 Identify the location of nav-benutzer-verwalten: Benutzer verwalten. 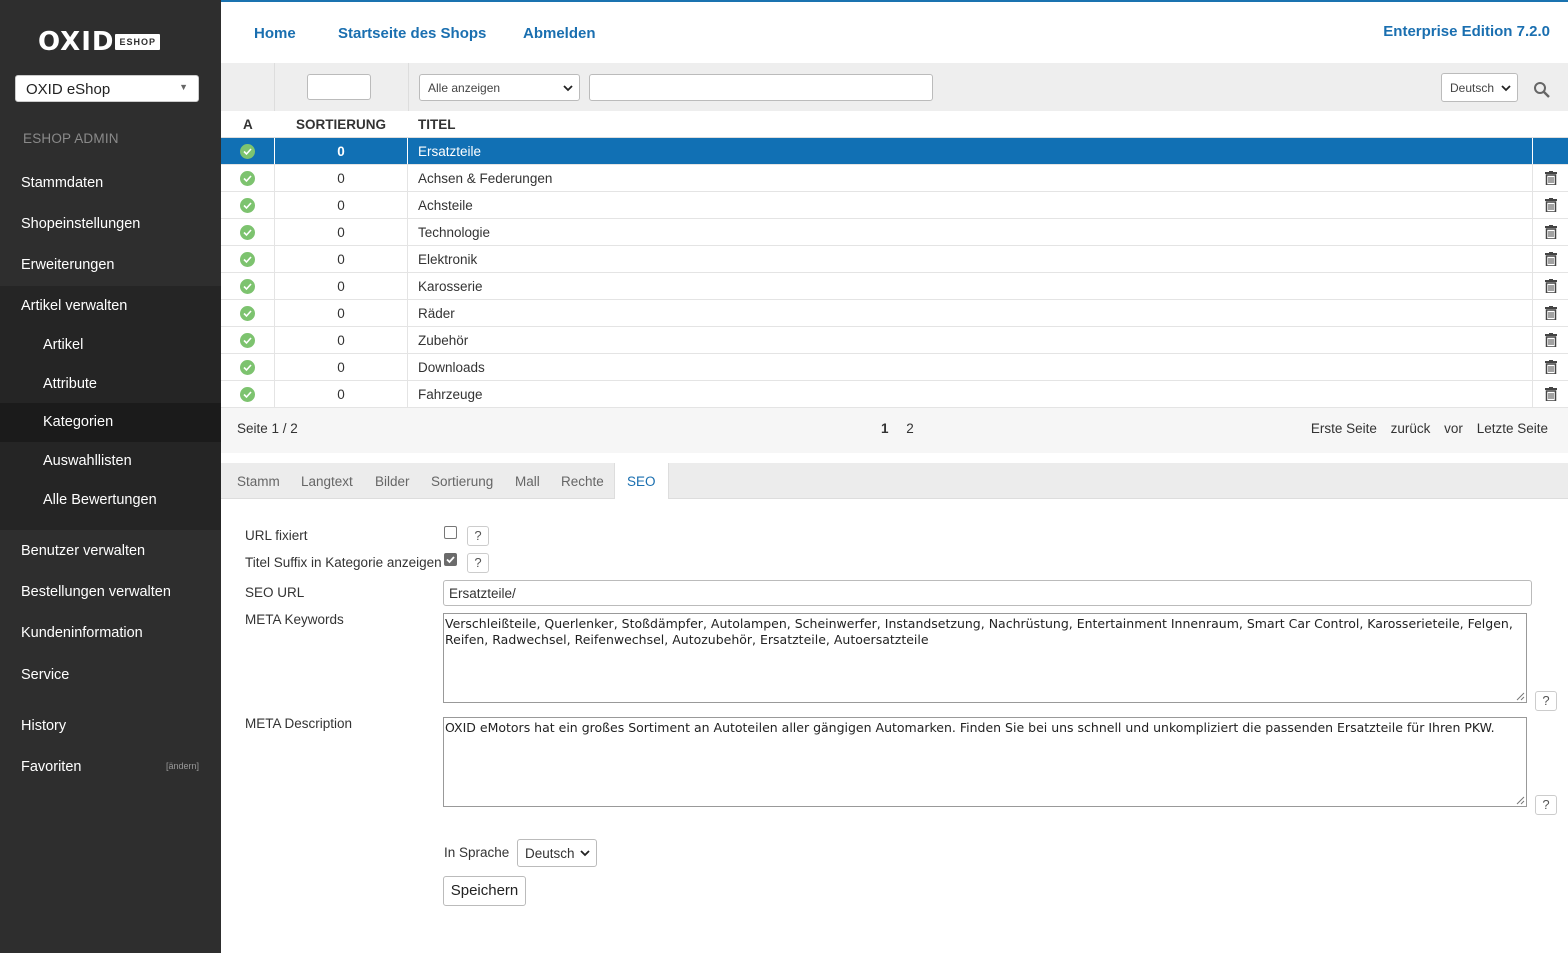
(110, 551).